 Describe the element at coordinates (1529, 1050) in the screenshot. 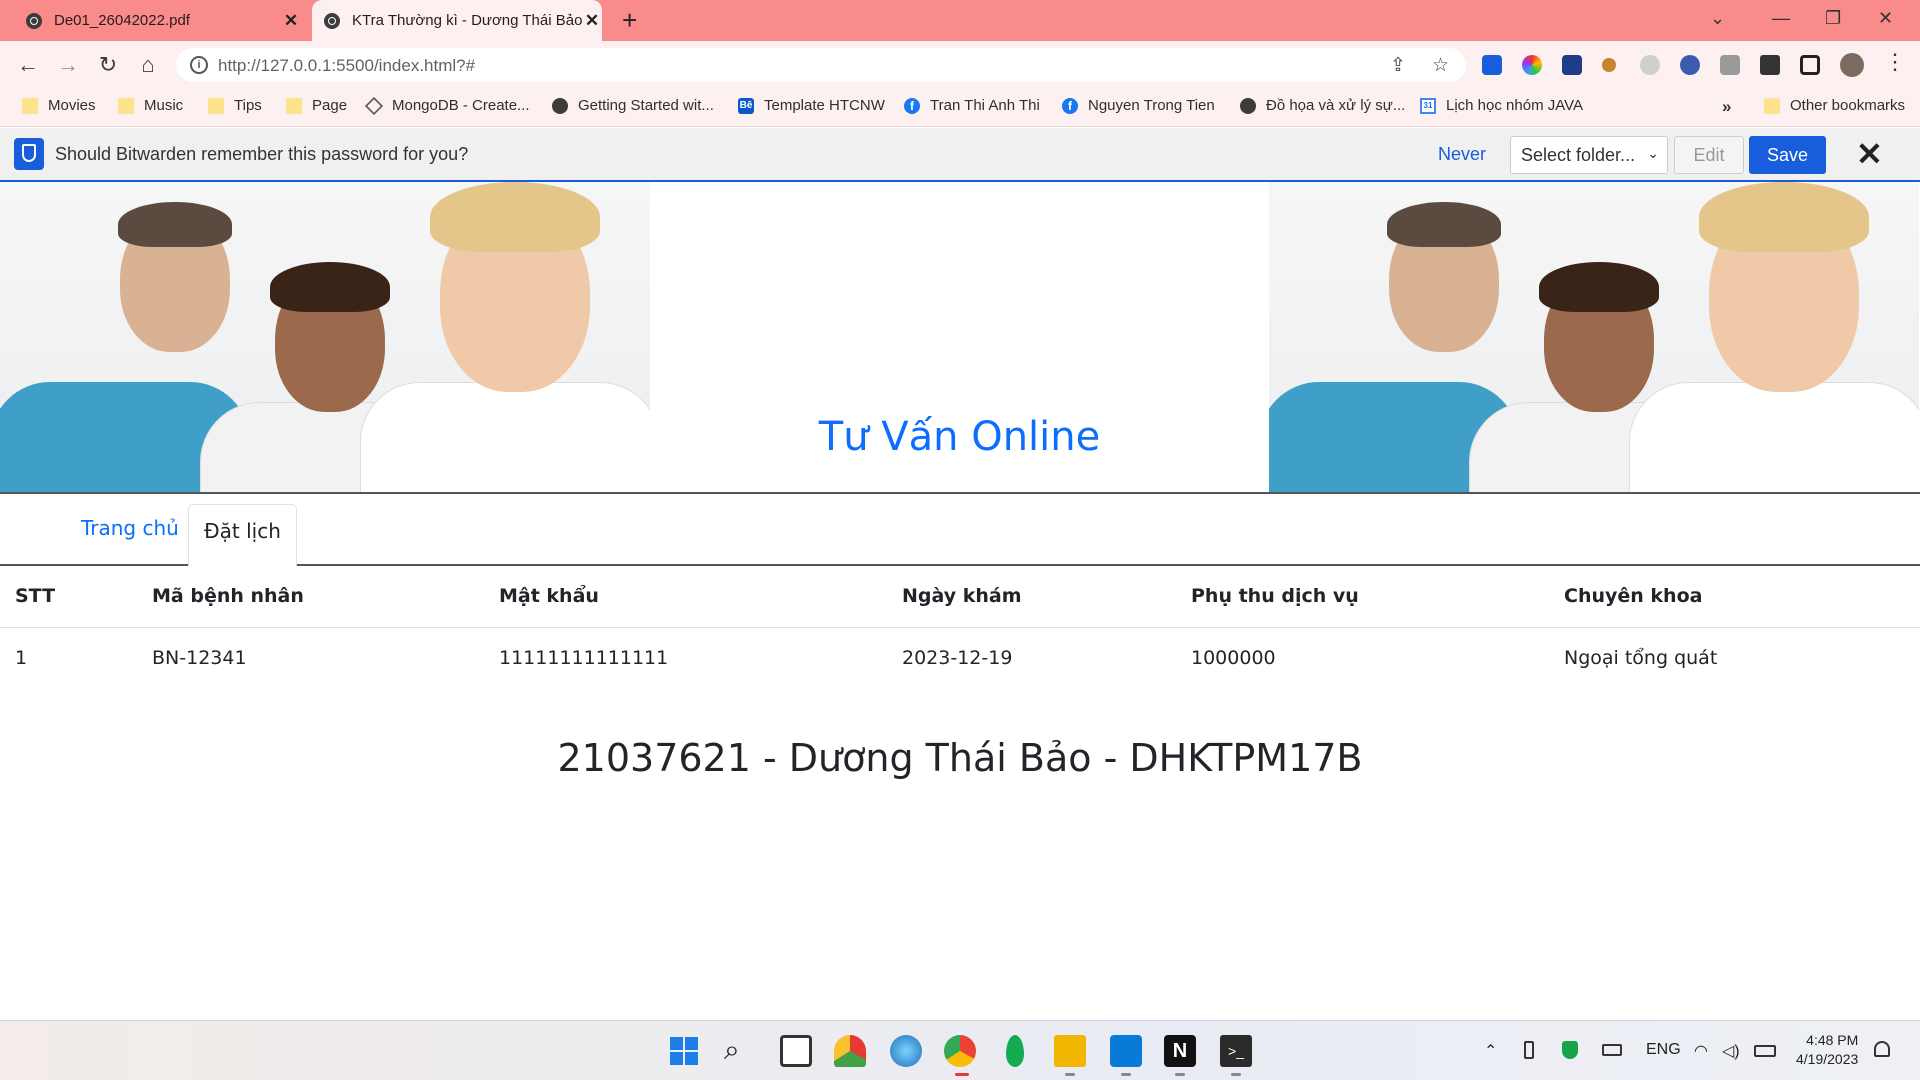

I see `usb-icon` at that location.